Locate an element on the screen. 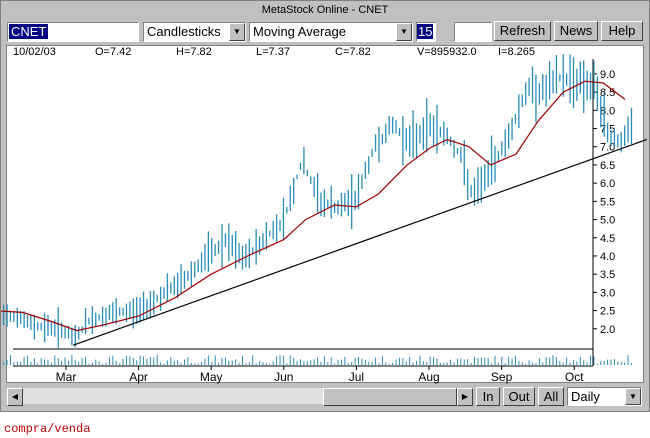  month-label: Oct is located at coordinates (574, 377).